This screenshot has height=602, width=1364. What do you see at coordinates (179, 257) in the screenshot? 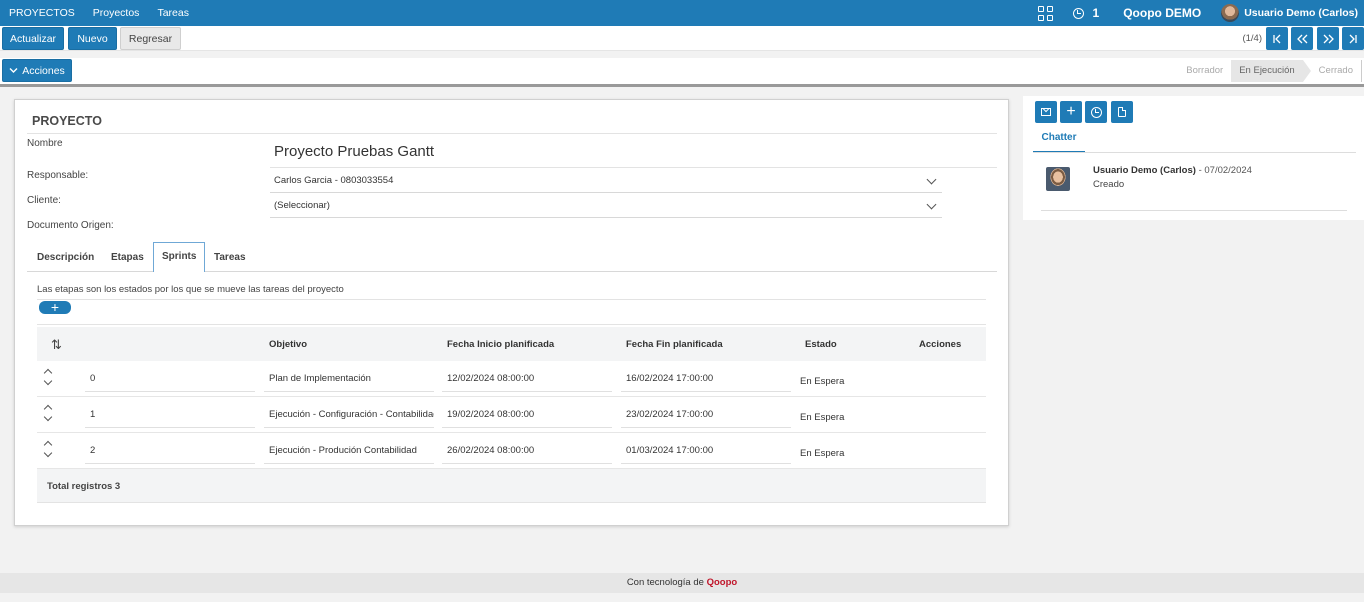
I see `tab-sprints: Sprints` at bounding box center [179, 257].